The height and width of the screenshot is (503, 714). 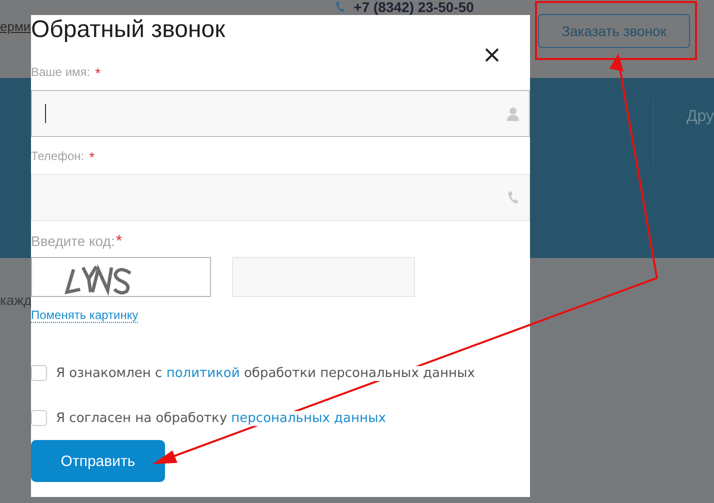 What do you see at coordinates (280, 113) in the screenshot?
I see `input-field` at bounding box center [280, 113].